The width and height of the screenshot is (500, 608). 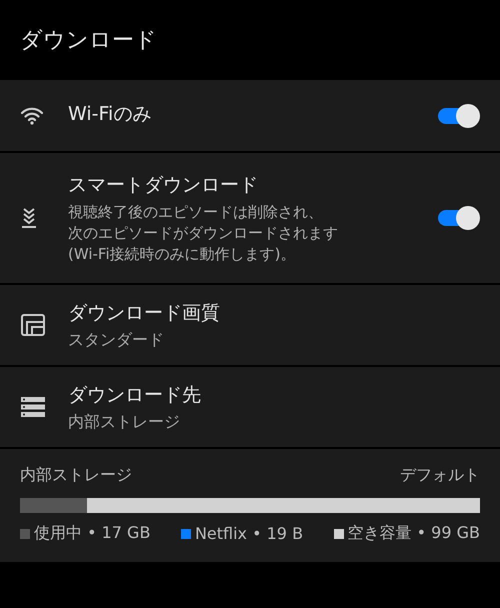 What do you see at coordinates (250, 325) in the screenshot?
I see `settings-row: ダウンロード画質 スタンダード` at bounding box center [250, 325].